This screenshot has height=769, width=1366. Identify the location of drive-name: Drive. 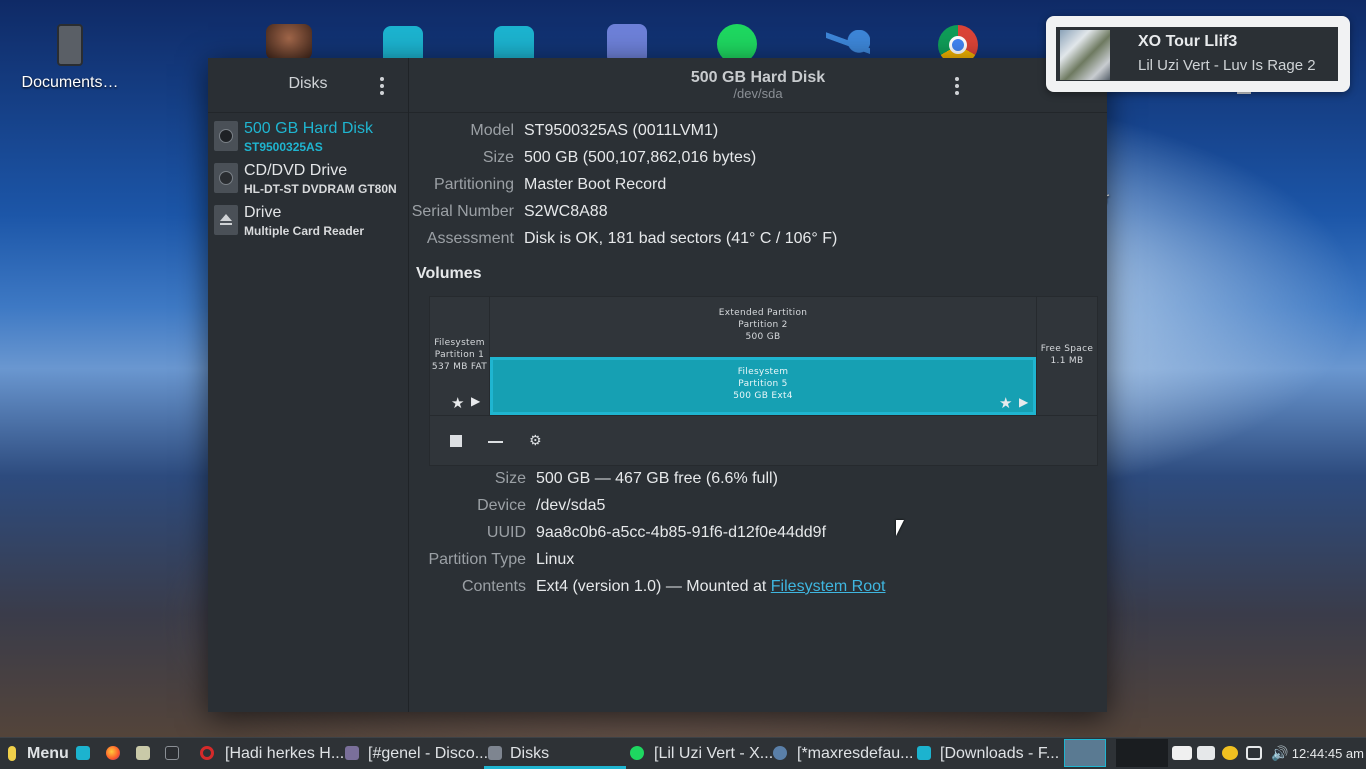
(263, 212).